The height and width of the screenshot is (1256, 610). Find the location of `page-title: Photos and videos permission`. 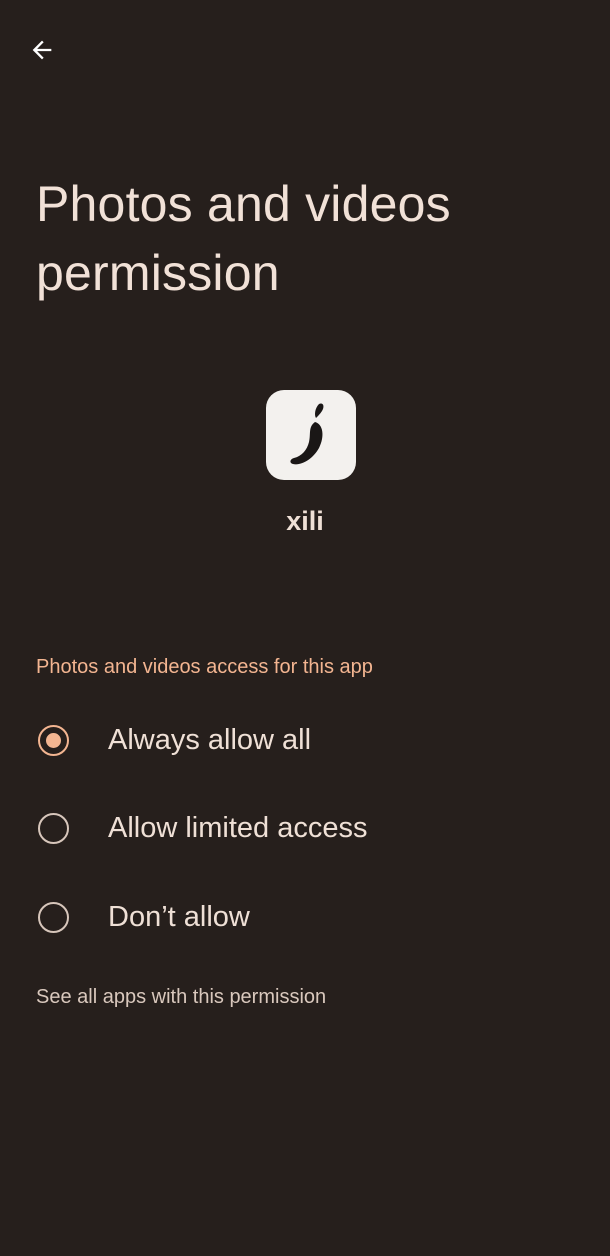

page-title: Photos and videos permission is located at coordinates (243, 238).